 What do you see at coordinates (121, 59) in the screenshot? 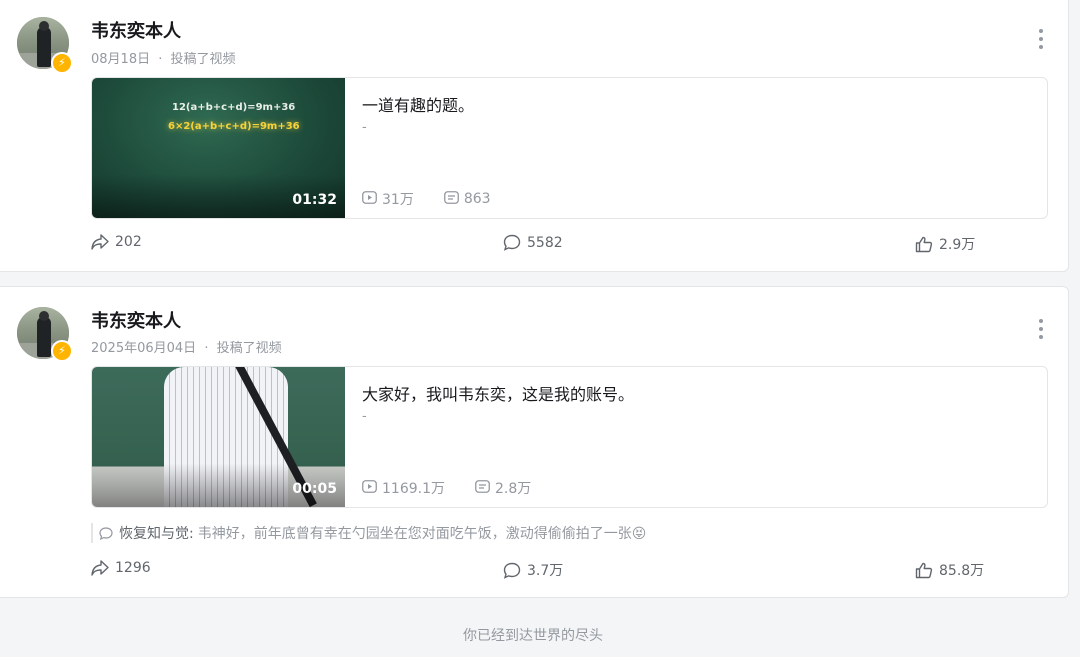
I see `post-date: 08月18日` at bounding box center [121, 59].